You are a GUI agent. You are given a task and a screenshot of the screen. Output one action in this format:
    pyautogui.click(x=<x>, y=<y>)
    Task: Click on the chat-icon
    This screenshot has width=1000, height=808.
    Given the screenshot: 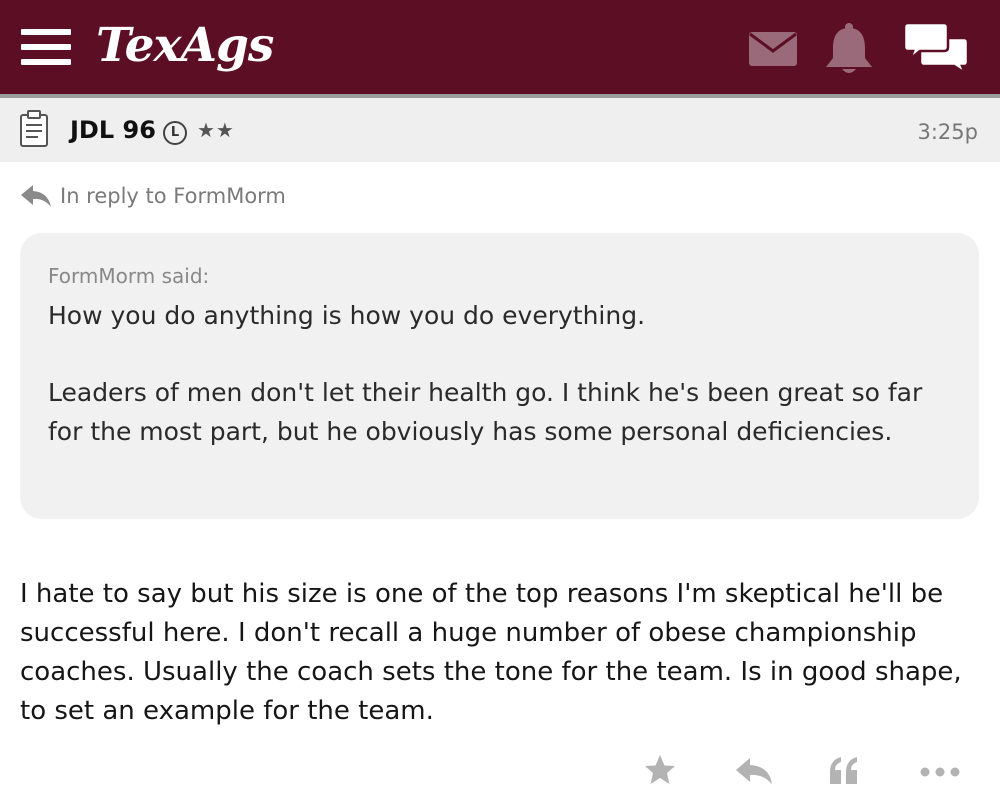 What is the action you would take?
    pyautogui.click(x=936, y=48)
    